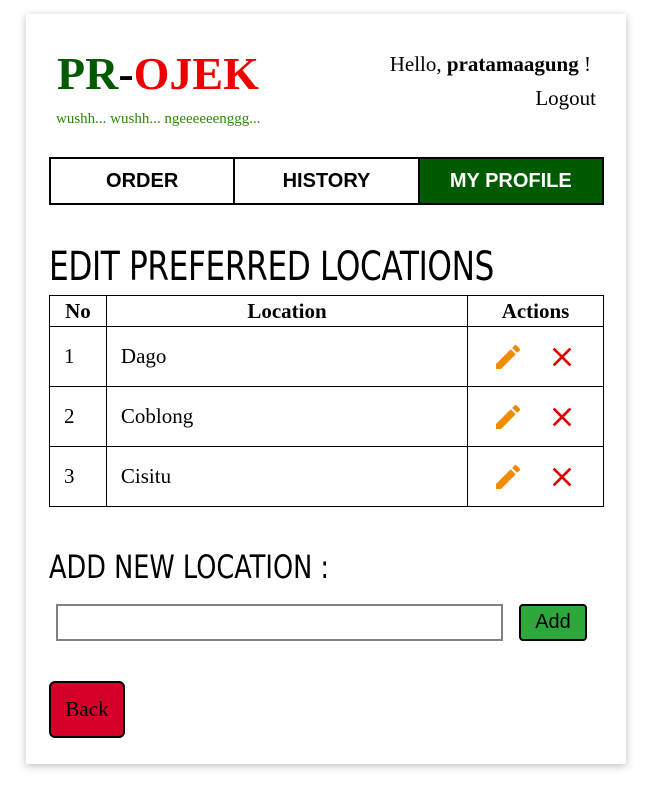 This screenshot has width=661, height=793. I want to click on table-header-row: No Location Actions, so click(326, 311).